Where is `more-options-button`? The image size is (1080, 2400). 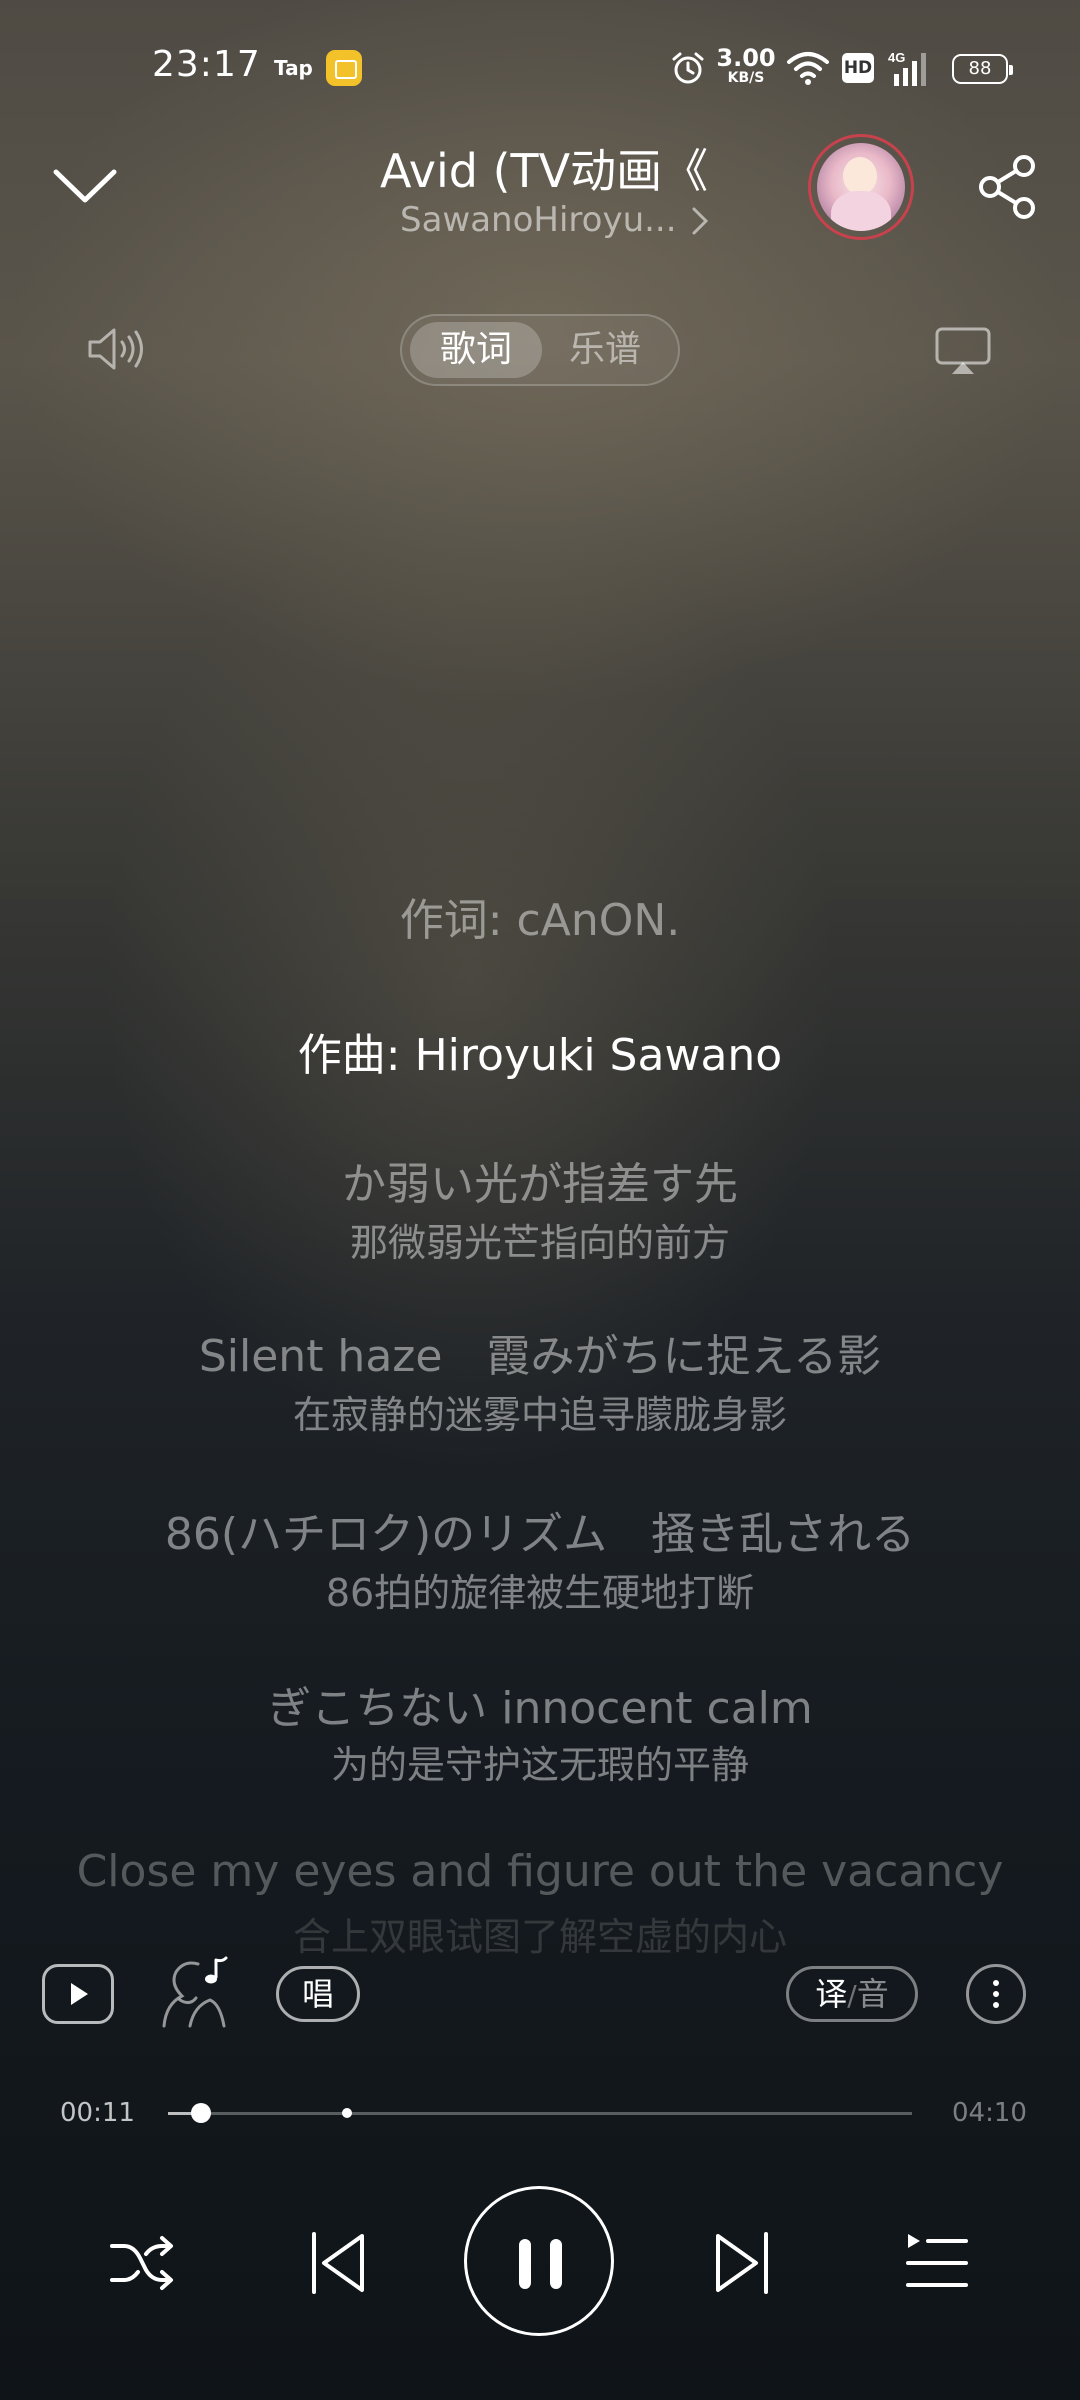 more-options-button is located at coordinates (996, 1994).